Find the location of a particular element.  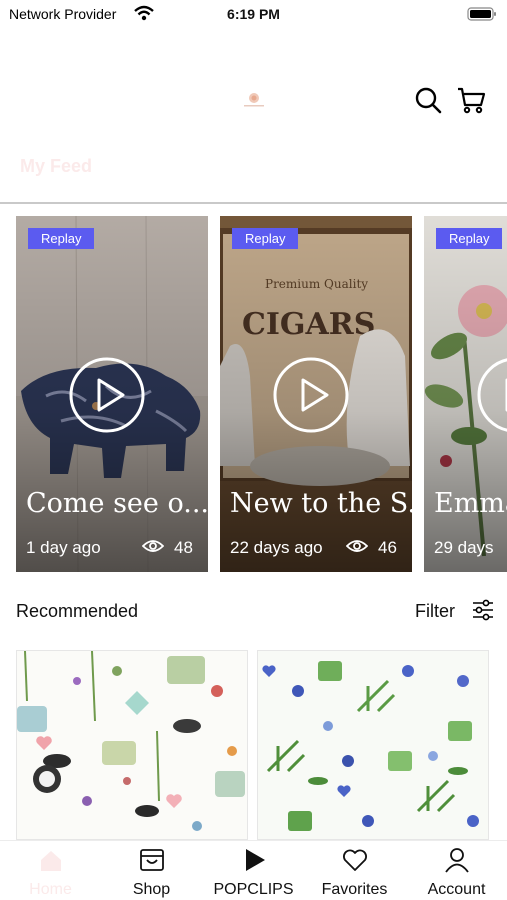

clip-card: Replay Come see o... 1 day ago 48 is located at coordinates (112, 394).